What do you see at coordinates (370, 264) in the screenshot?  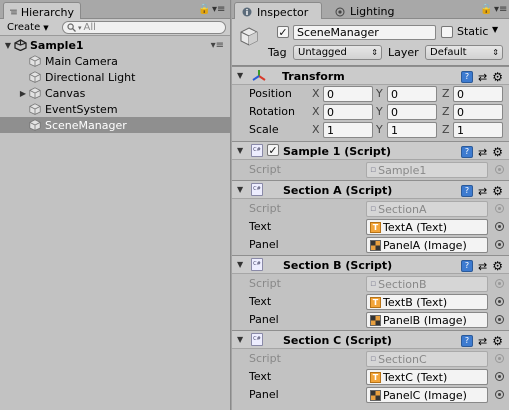 I see `script-component-header: ▼ C# Section B (Script)? ⇄ ⚙` at bounding box center [370, 264].